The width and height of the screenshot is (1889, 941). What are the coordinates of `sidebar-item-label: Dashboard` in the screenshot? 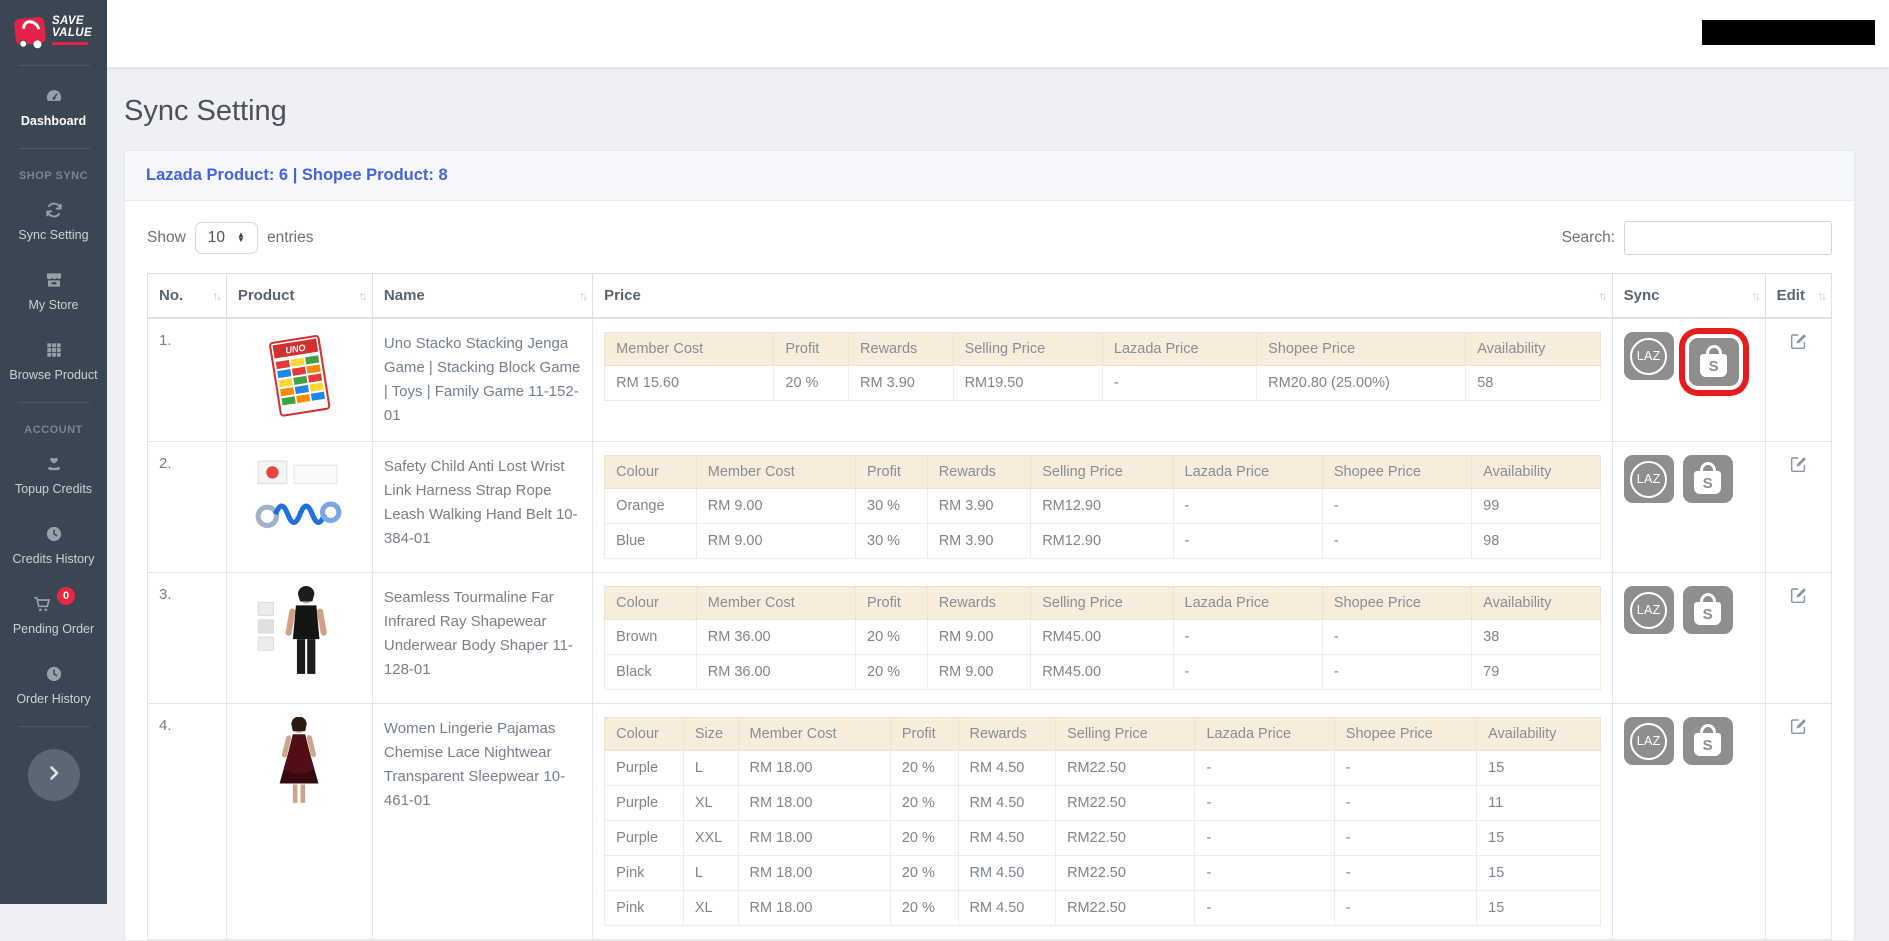 It's located at (53, 121).